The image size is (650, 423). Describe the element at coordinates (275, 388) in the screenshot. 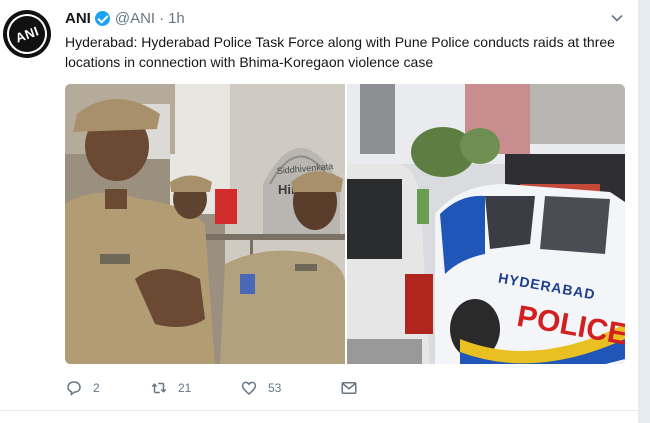

I see `like-count: 53` at that location.